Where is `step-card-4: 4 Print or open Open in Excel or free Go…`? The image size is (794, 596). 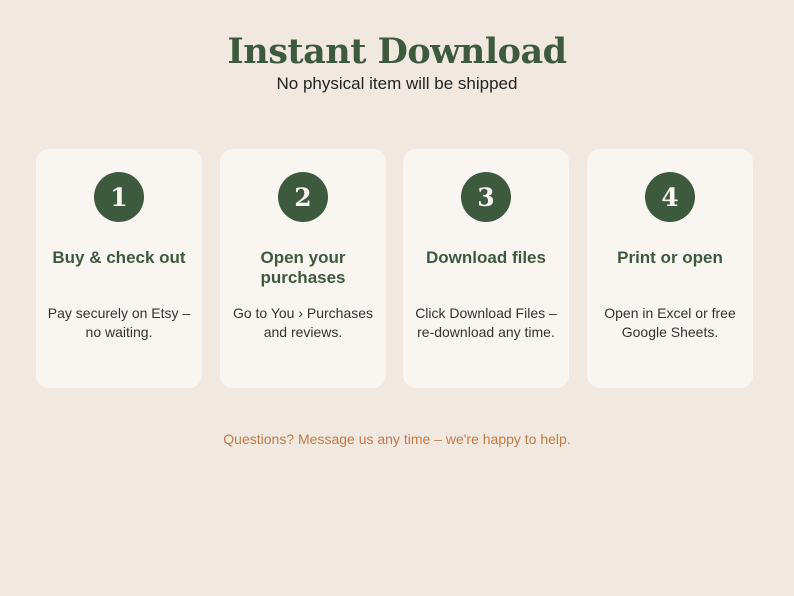 step-card-4: 4 Print or open Open in Excel or free Go… is located at coordinates (670, 268).